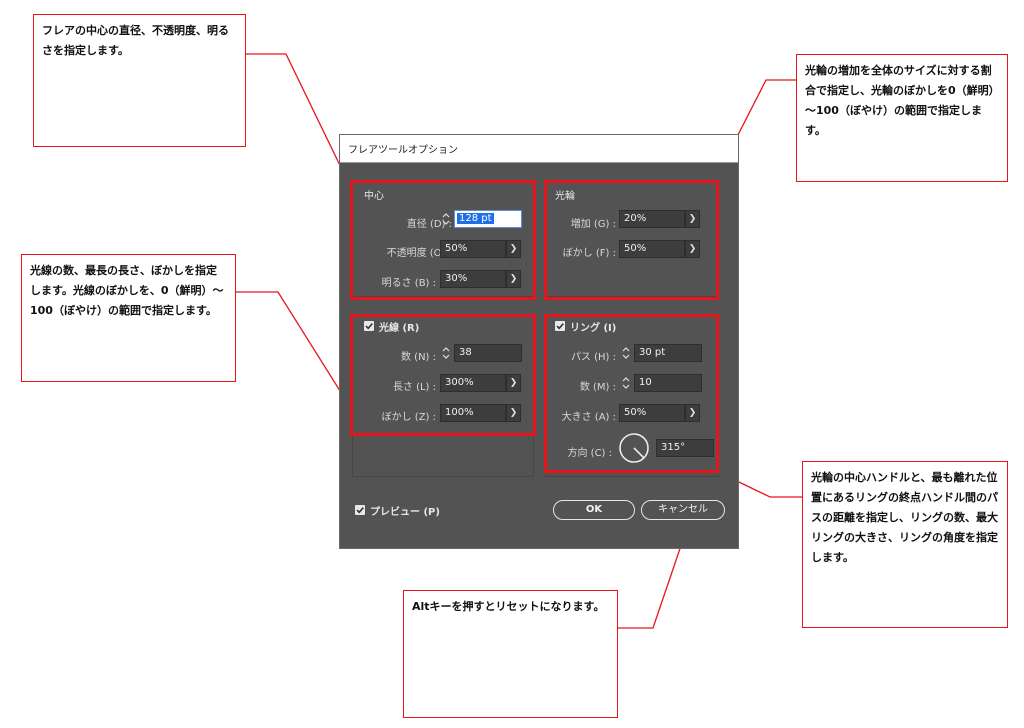 This screenshot has height=728, width=1024. I want to click on dialog-title: フレアツールオプション, so click(403, 150).